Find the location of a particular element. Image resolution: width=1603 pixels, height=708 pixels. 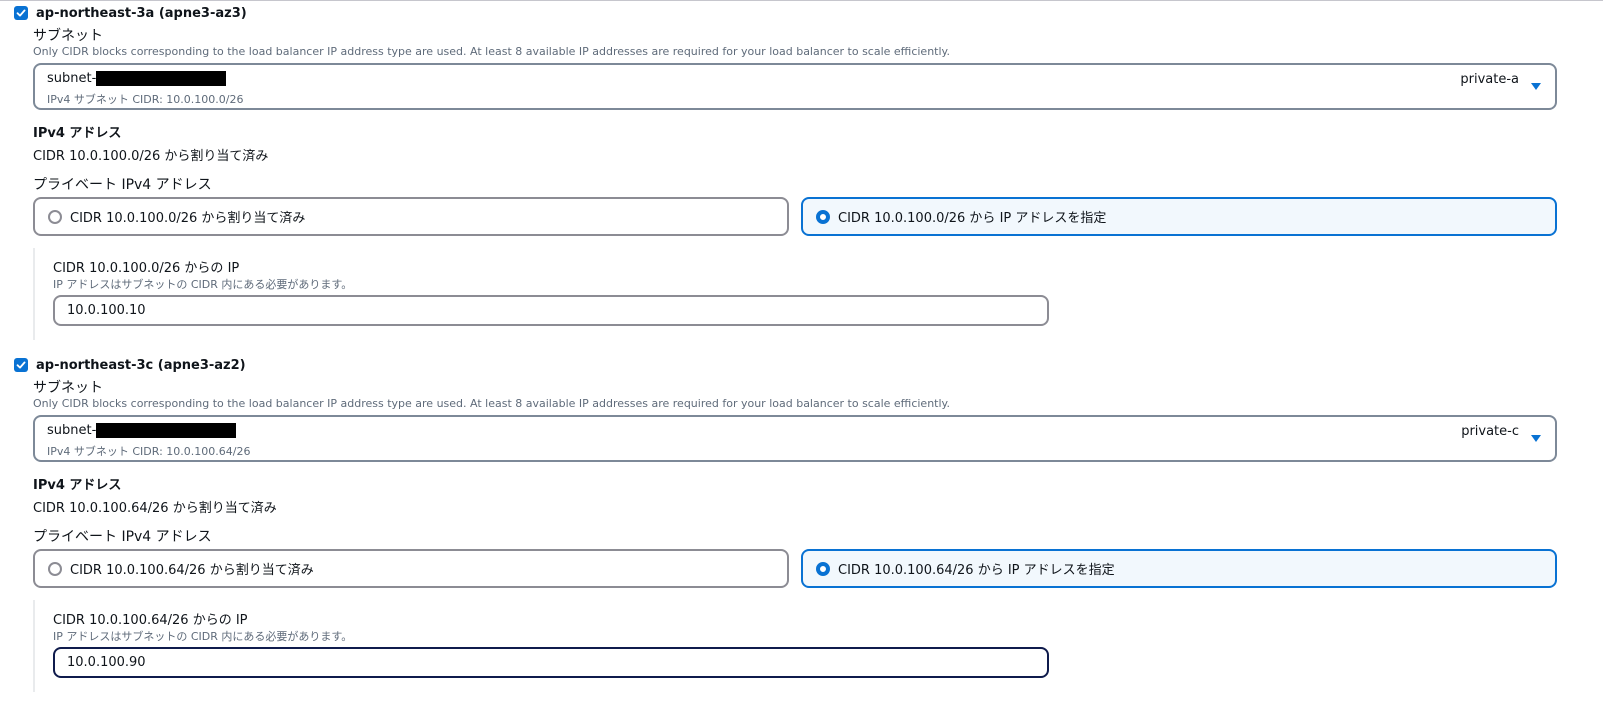

ipv4-address-value: CIDR 10.0.100.64/26 から割り当て済み is located at coordinates (155, 508).